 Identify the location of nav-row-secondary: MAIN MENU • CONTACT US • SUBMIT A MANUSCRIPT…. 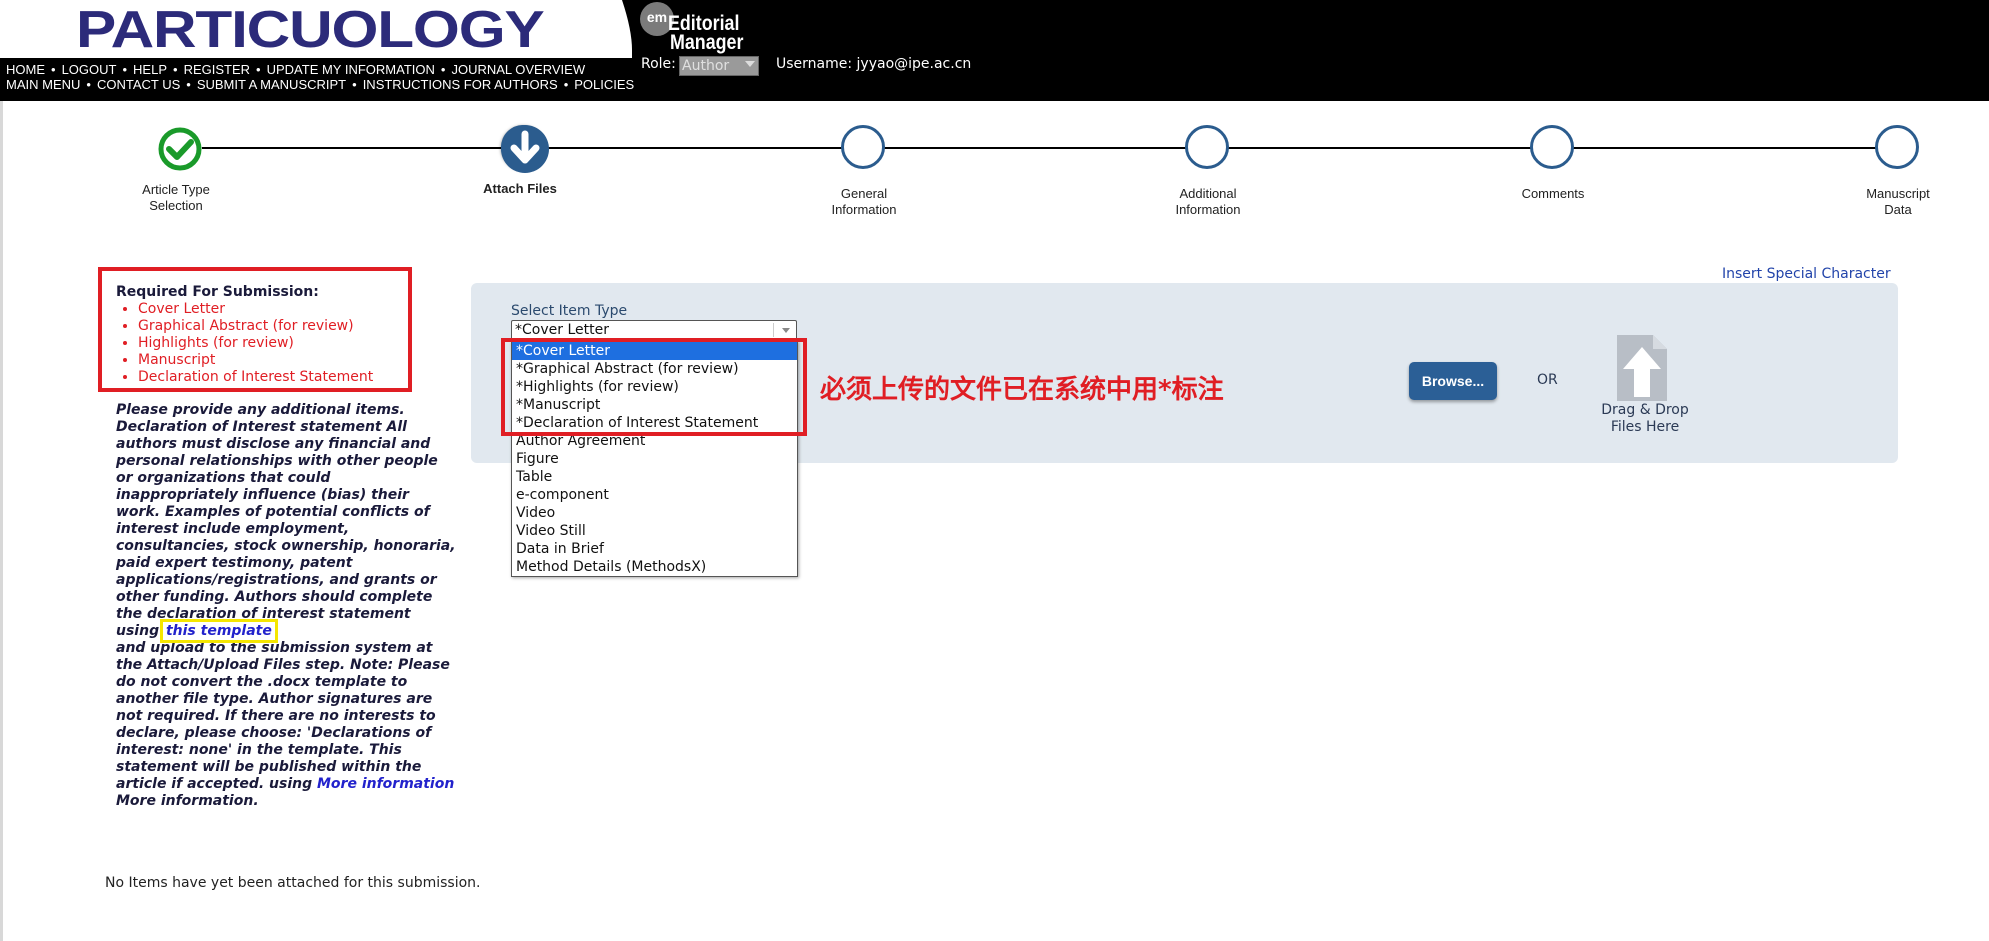
(320, 84).